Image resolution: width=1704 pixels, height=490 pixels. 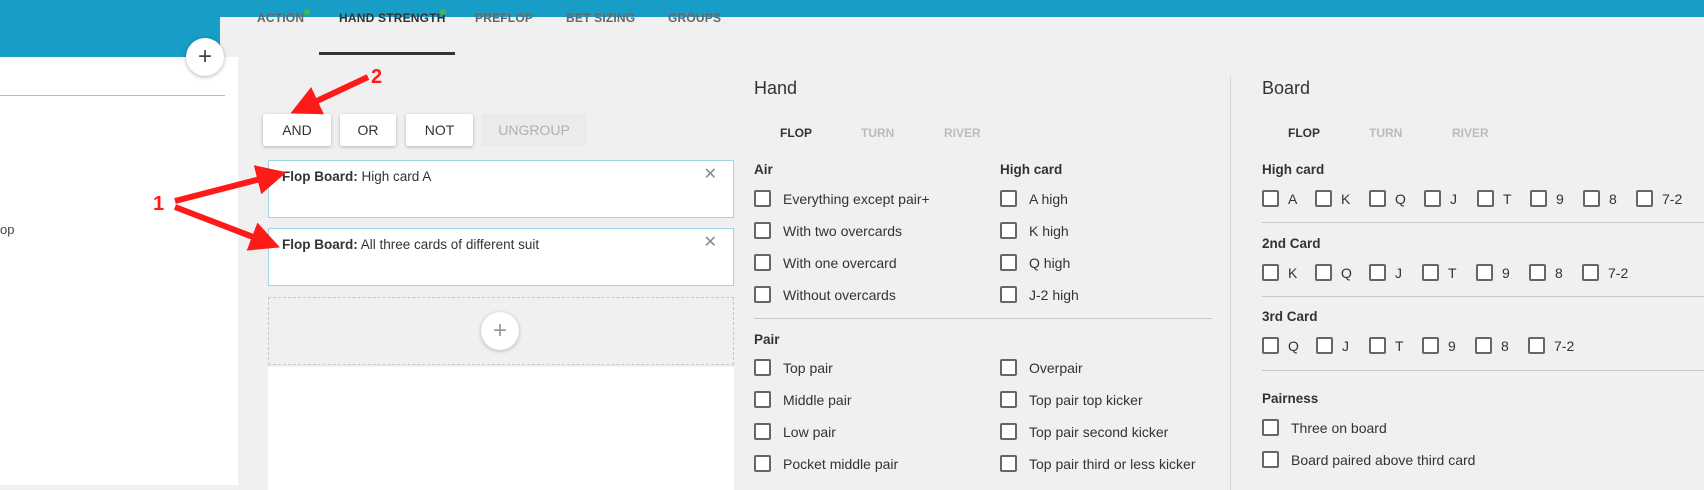 I want to click on checkbox-overpair: Overpair, so click(x=1041, y=367).